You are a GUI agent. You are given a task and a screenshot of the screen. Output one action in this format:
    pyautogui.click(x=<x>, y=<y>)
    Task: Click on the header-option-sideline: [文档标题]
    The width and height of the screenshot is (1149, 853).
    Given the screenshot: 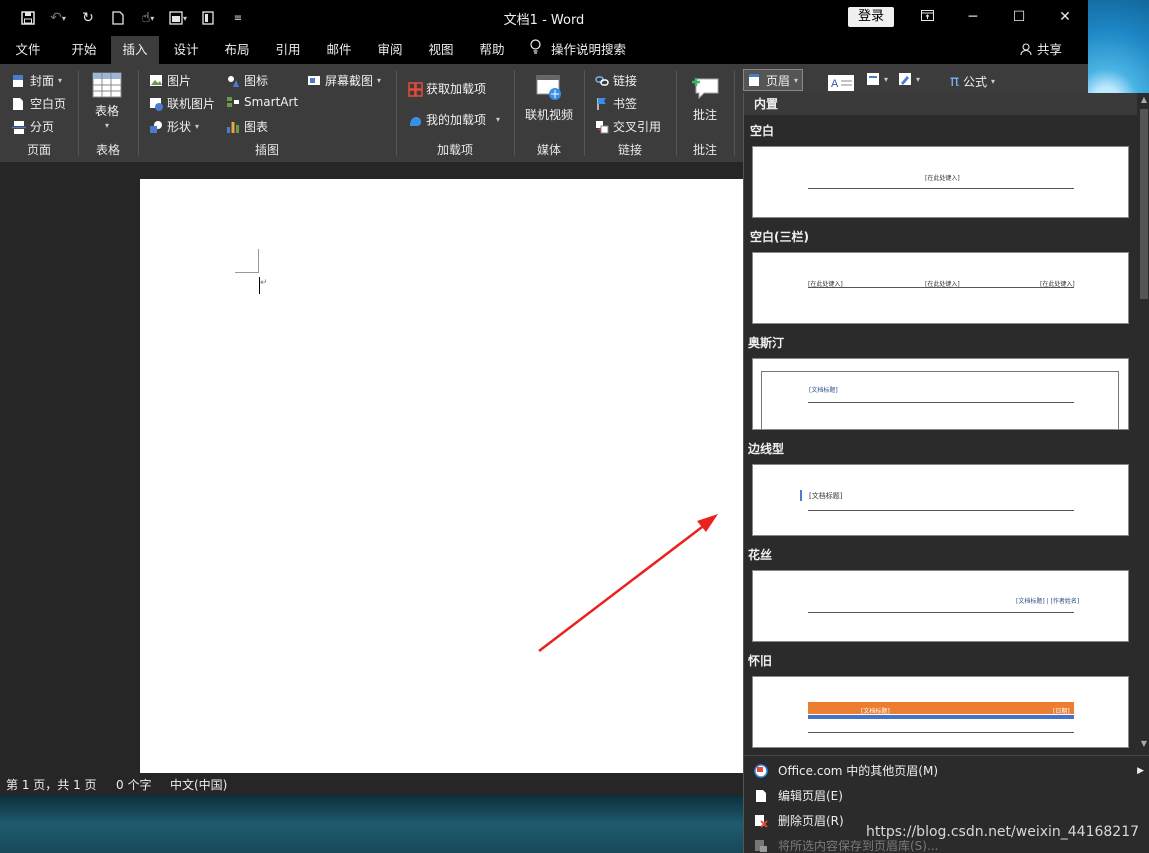 What is the action you would take?
    pyautogui.click(x=940, y=500)
    